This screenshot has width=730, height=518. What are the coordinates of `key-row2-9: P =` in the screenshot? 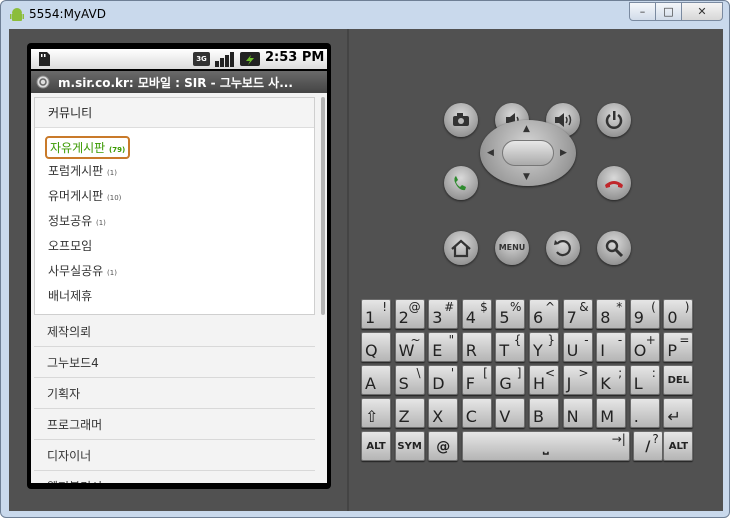 It's located at (678, 347).